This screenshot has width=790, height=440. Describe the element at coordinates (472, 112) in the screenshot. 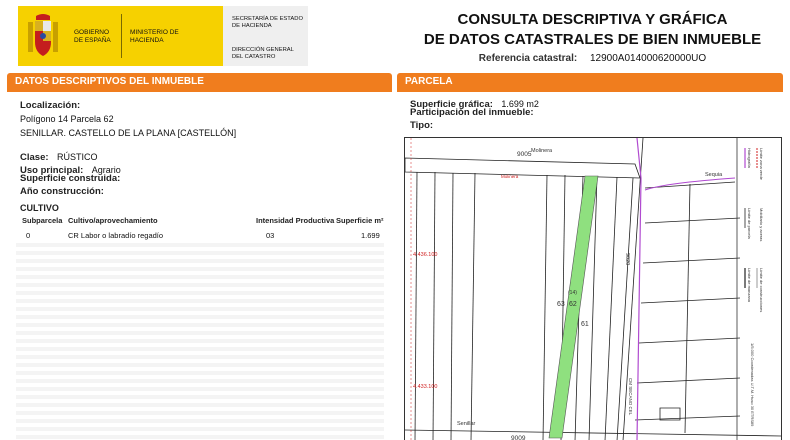

I see `participacion-label: Participación del inmueble:` at that location.